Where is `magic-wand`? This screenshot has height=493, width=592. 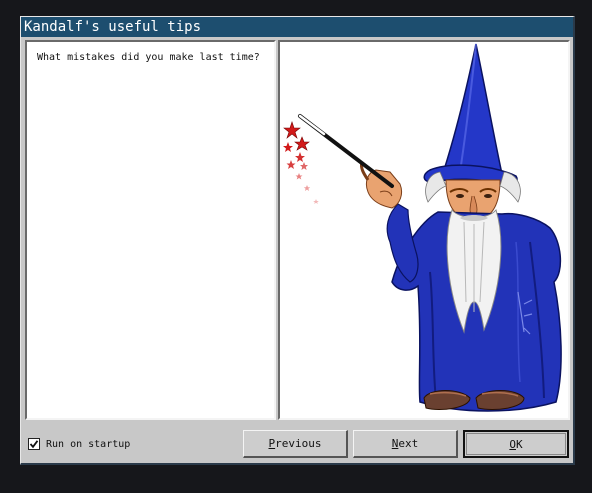 magic-wand is located at coordinates (346, 151).